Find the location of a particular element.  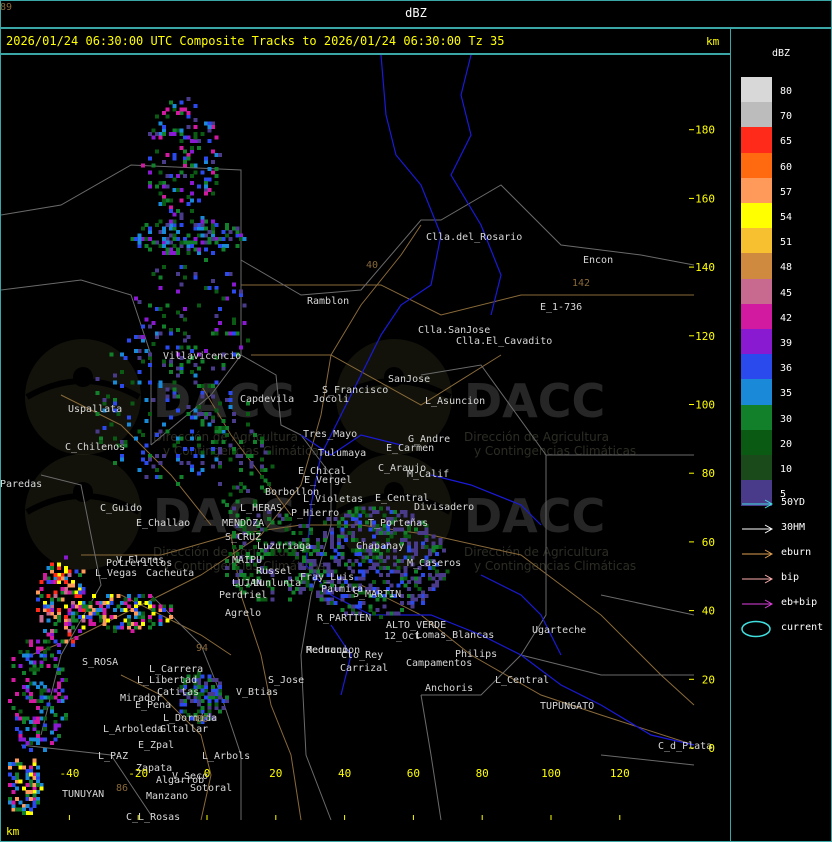

place-label: E_Pena is located at coordinates (153, 705).